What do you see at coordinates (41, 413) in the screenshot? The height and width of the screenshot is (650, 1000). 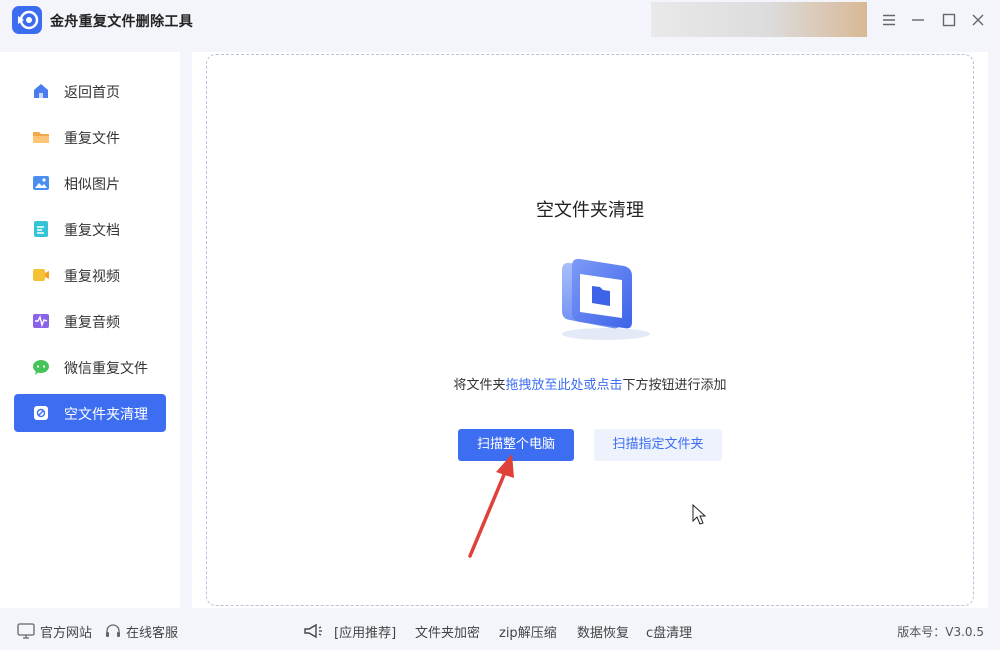 I see `empty-folder-icon` at bounding box center [41, 413].